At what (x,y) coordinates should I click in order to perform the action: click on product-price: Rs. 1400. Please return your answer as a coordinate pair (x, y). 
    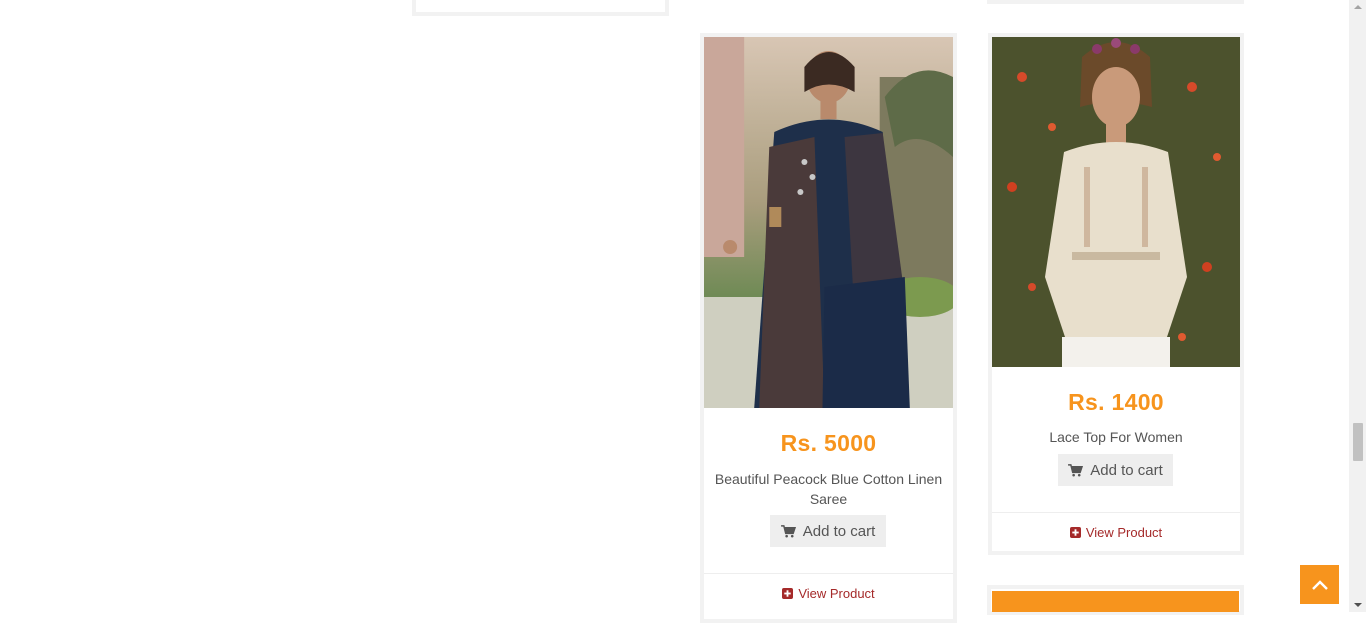
    Looking at the image, I should click on (1116, 402).